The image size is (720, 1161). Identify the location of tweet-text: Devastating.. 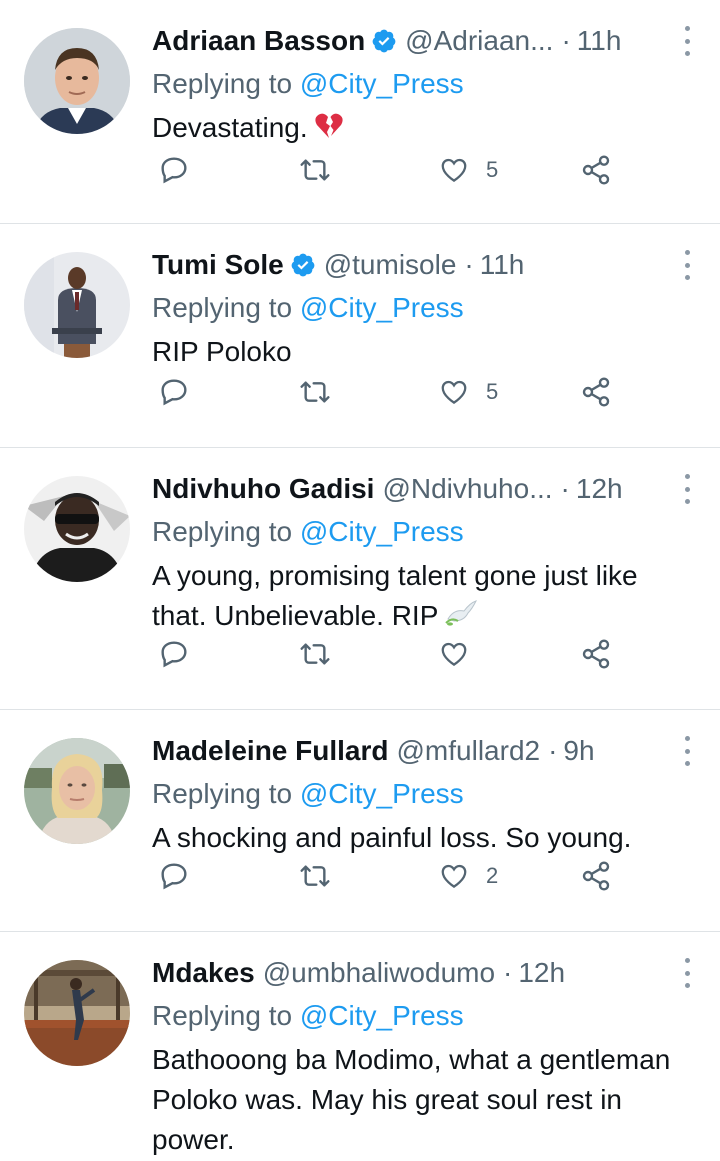
(412, 128).